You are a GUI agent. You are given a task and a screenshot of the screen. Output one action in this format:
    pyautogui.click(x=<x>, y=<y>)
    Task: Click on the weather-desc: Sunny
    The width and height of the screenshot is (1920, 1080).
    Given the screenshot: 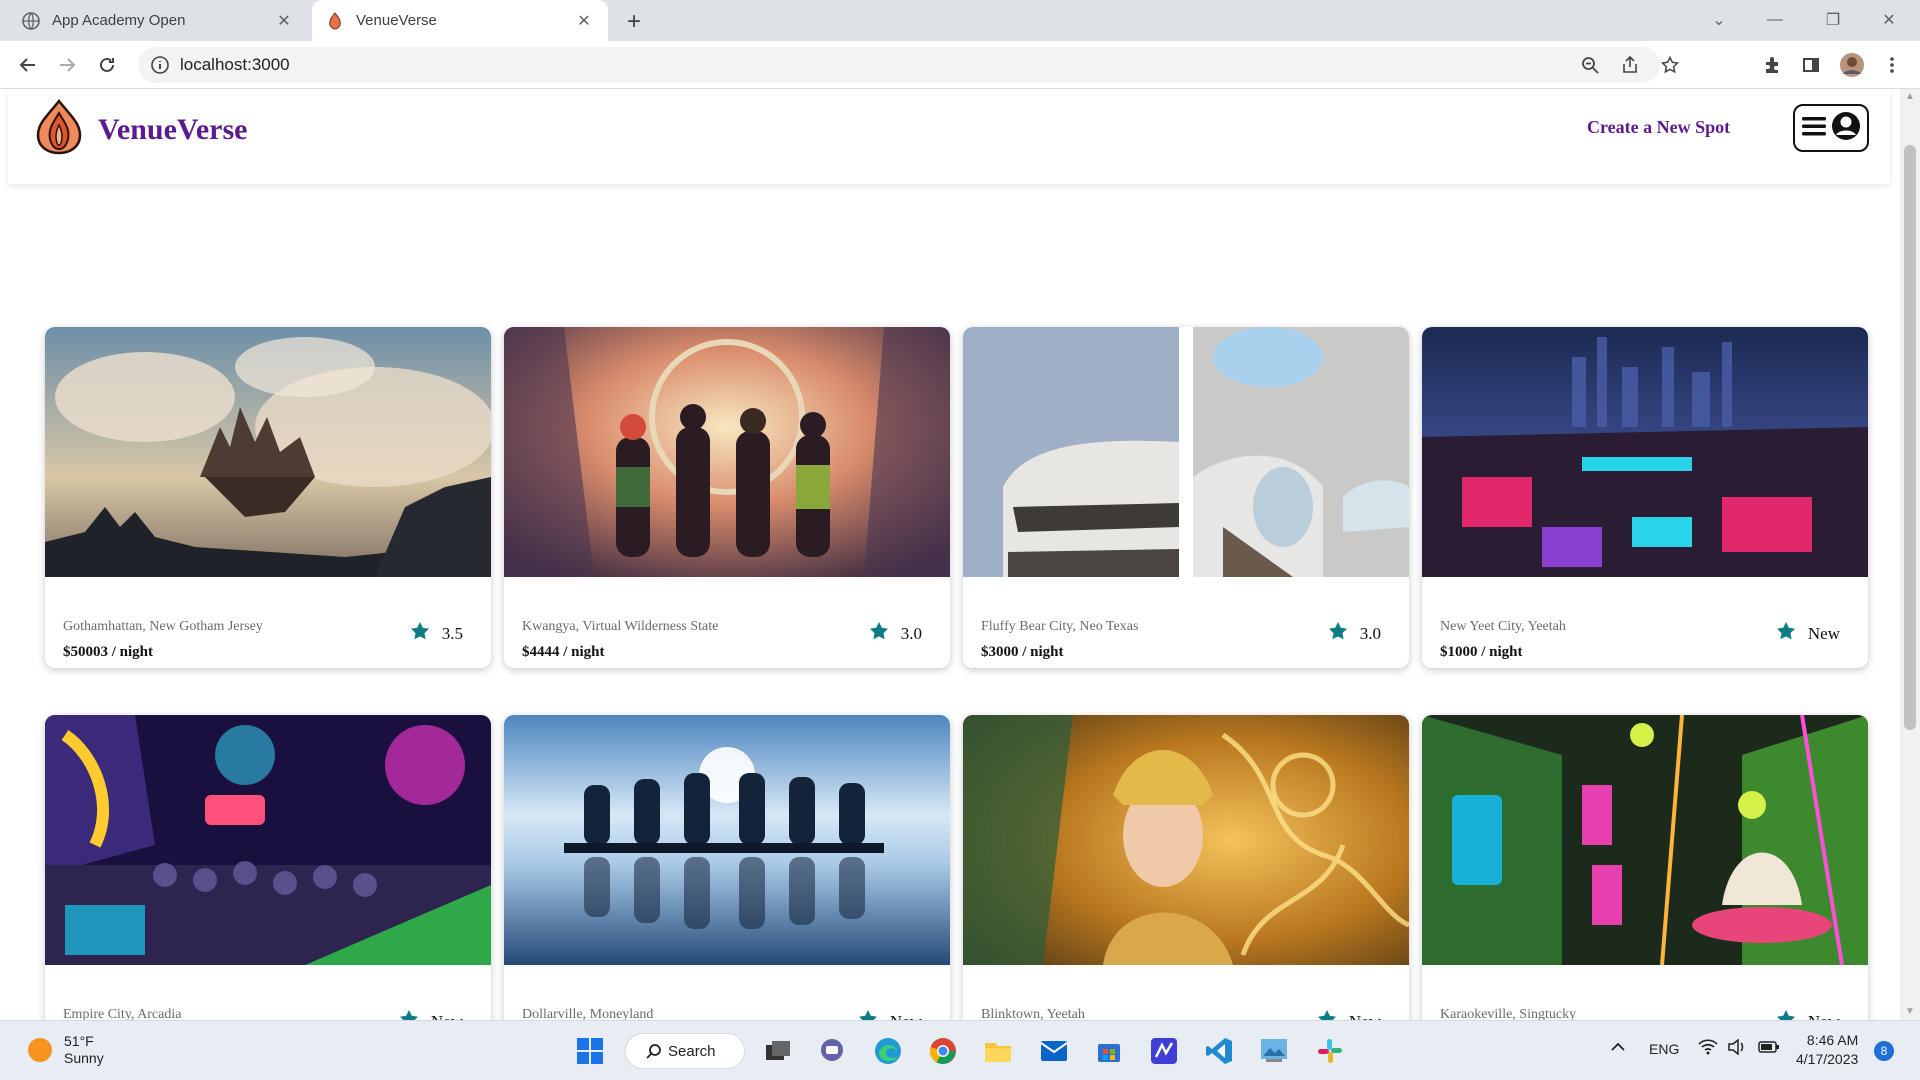 What is the action you would take?
    pyautogui.click(x=84, y=1058)
    